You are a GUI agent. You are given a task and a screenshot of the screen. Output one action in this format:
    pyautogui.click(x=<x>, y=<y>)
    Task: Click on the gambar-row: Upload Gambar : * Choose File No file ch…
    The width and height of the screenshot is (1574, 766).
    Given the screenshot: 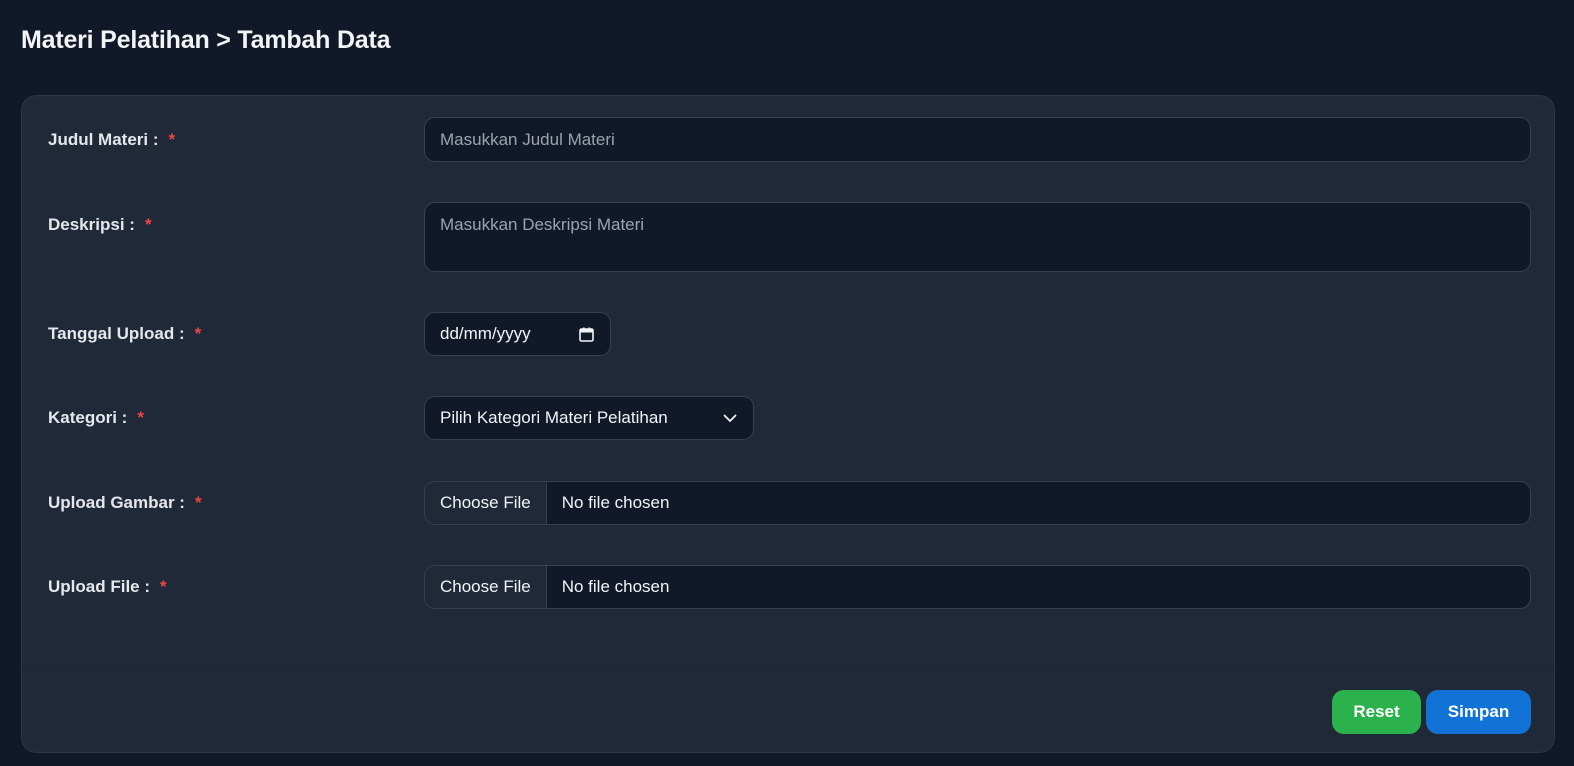 What is the action you would take?
    pyautogui.click(x=788, y=503)
    